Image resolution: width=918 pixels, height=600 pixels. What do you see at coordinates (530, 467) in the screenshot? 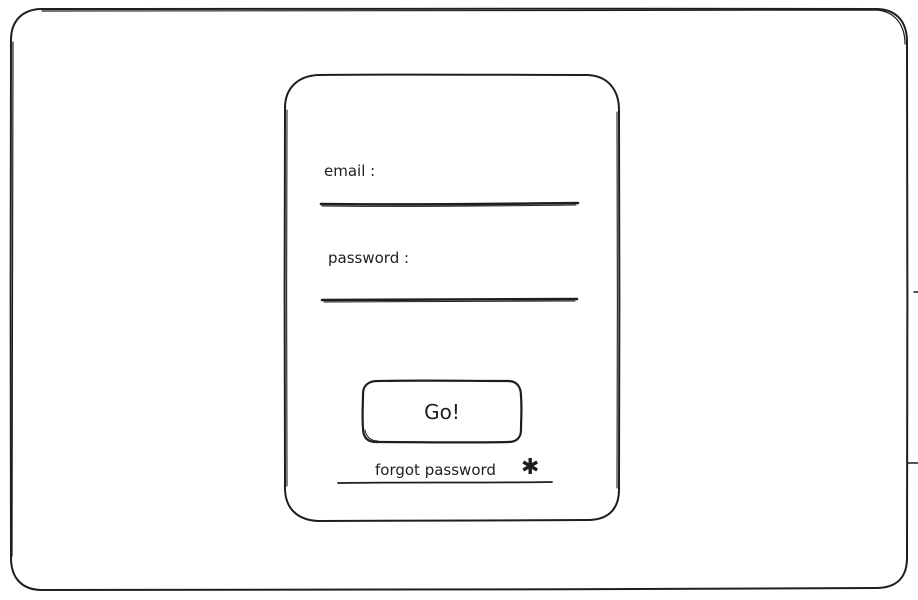
I see `asterisk-icon: ✱` at bounding box center [530, 467].